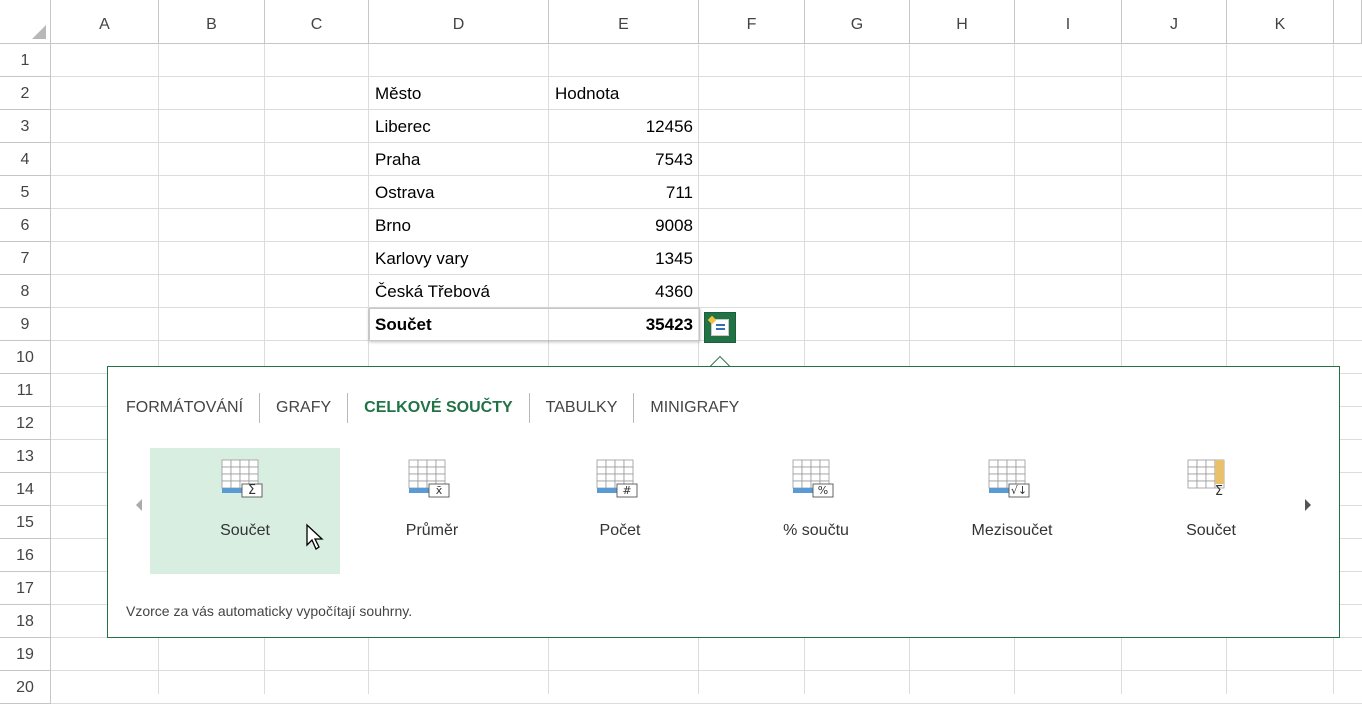  I want to click on table-cell-city: Česká Třebová, so click(459, 291).